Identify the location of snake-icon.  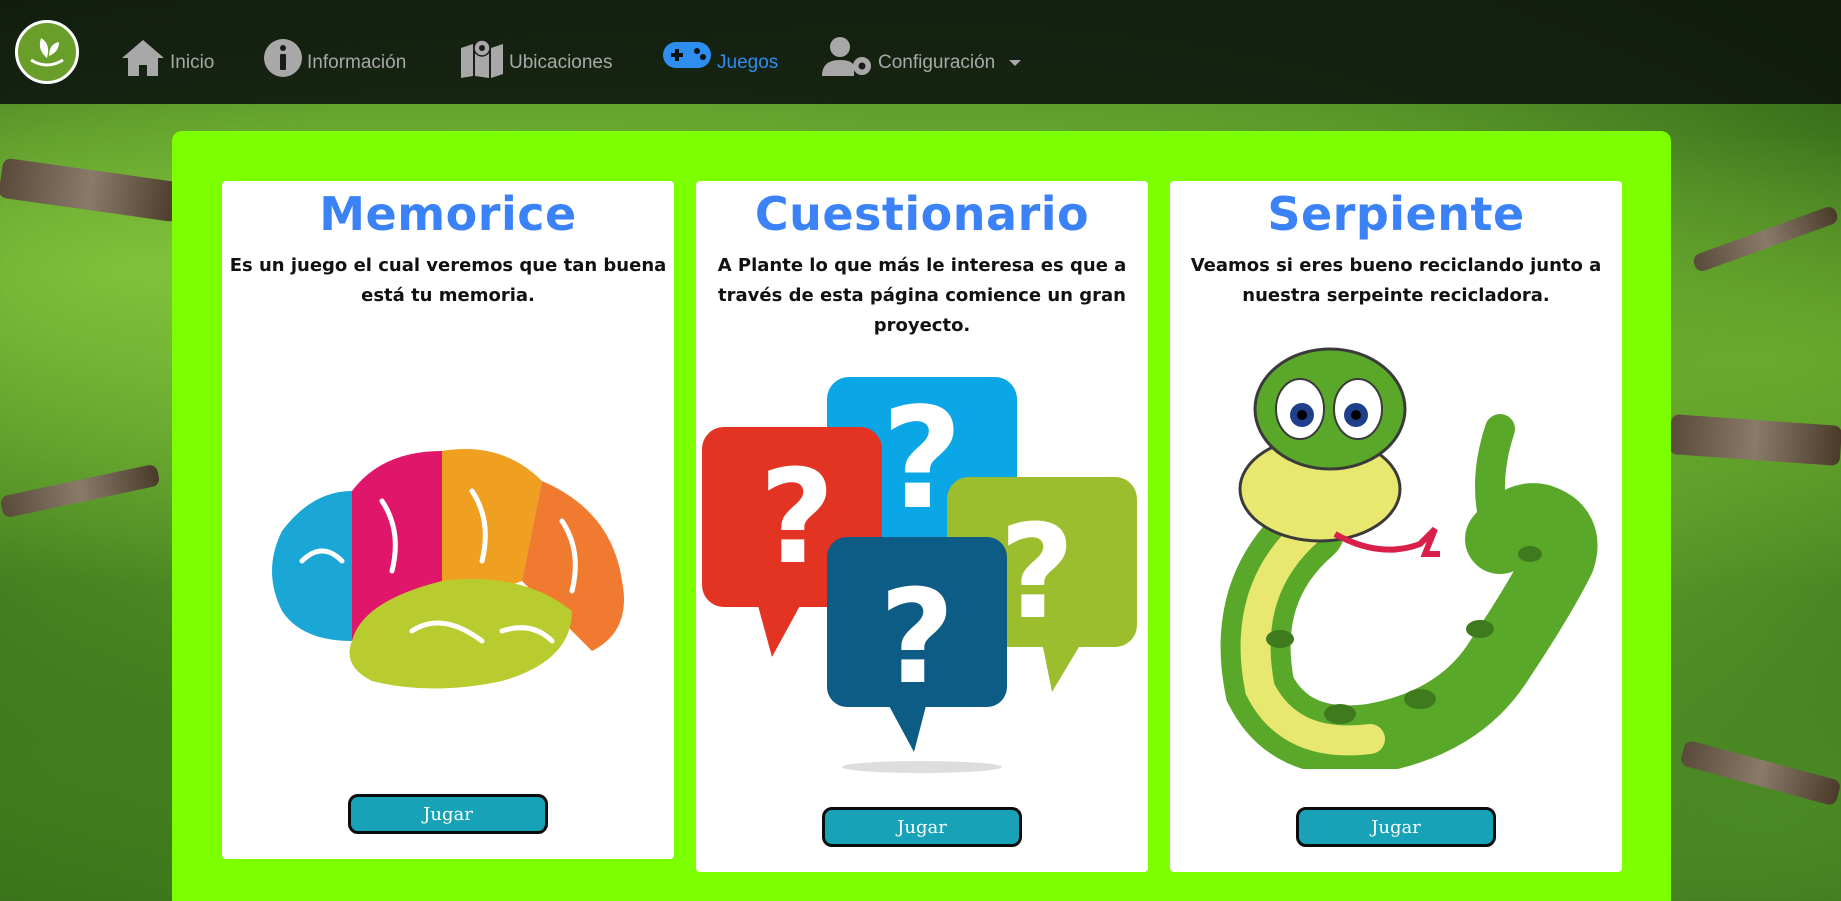
(1409, 558).